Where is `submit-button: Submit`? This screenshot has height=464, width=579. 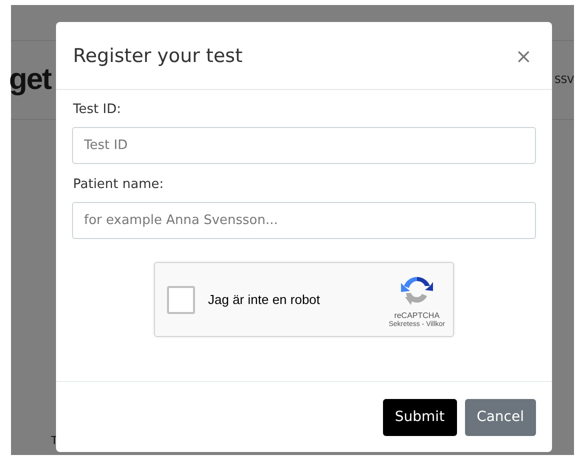 submit-button: Submit is located at coordinates (419, 417).